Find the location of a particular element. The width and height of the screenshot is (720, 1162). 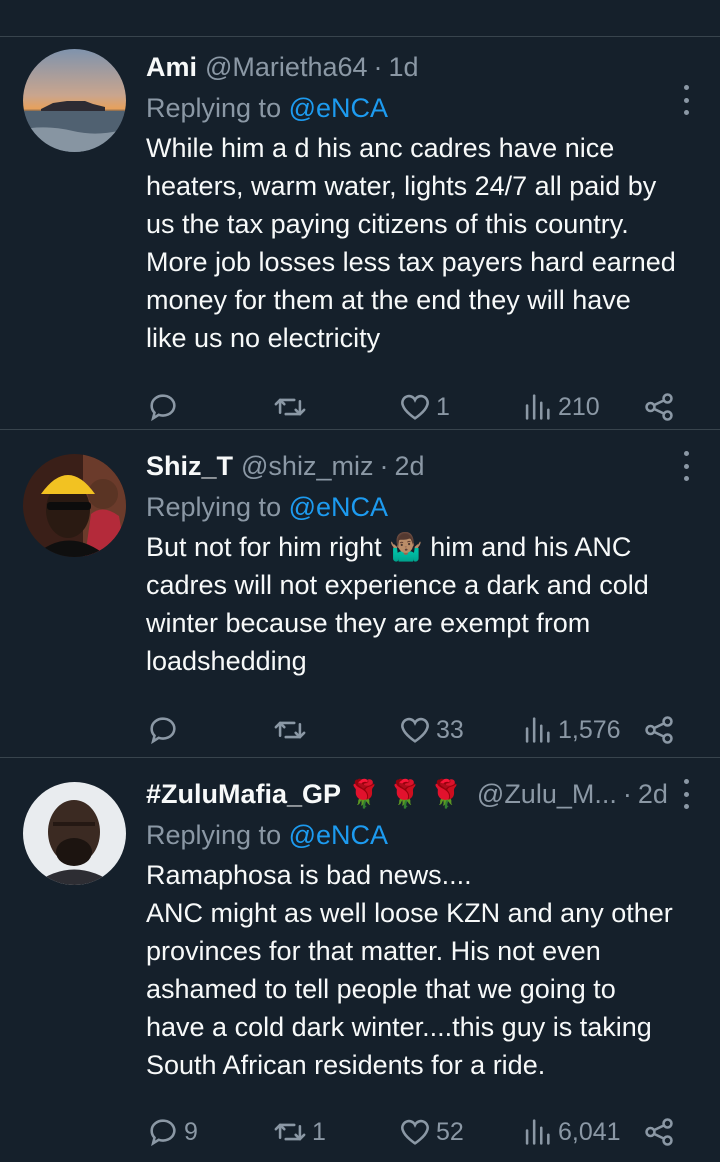

like-button: 33 is located at coordinates (431, 730).